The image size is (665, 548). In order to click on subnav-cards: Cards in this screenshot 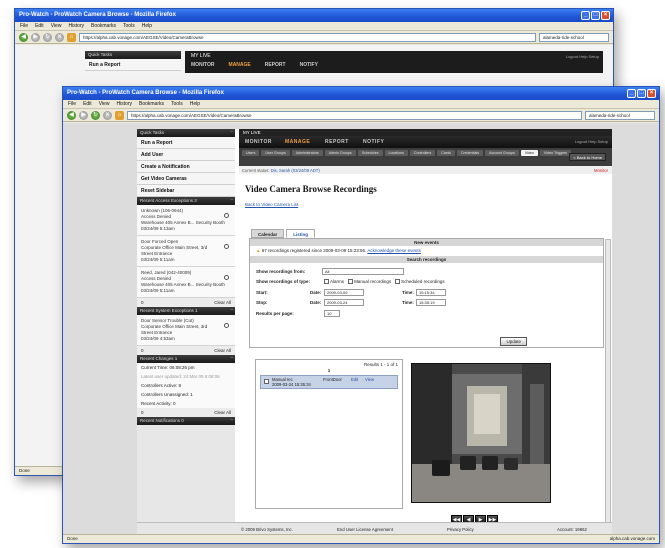, I will do `click(446, 153)`.